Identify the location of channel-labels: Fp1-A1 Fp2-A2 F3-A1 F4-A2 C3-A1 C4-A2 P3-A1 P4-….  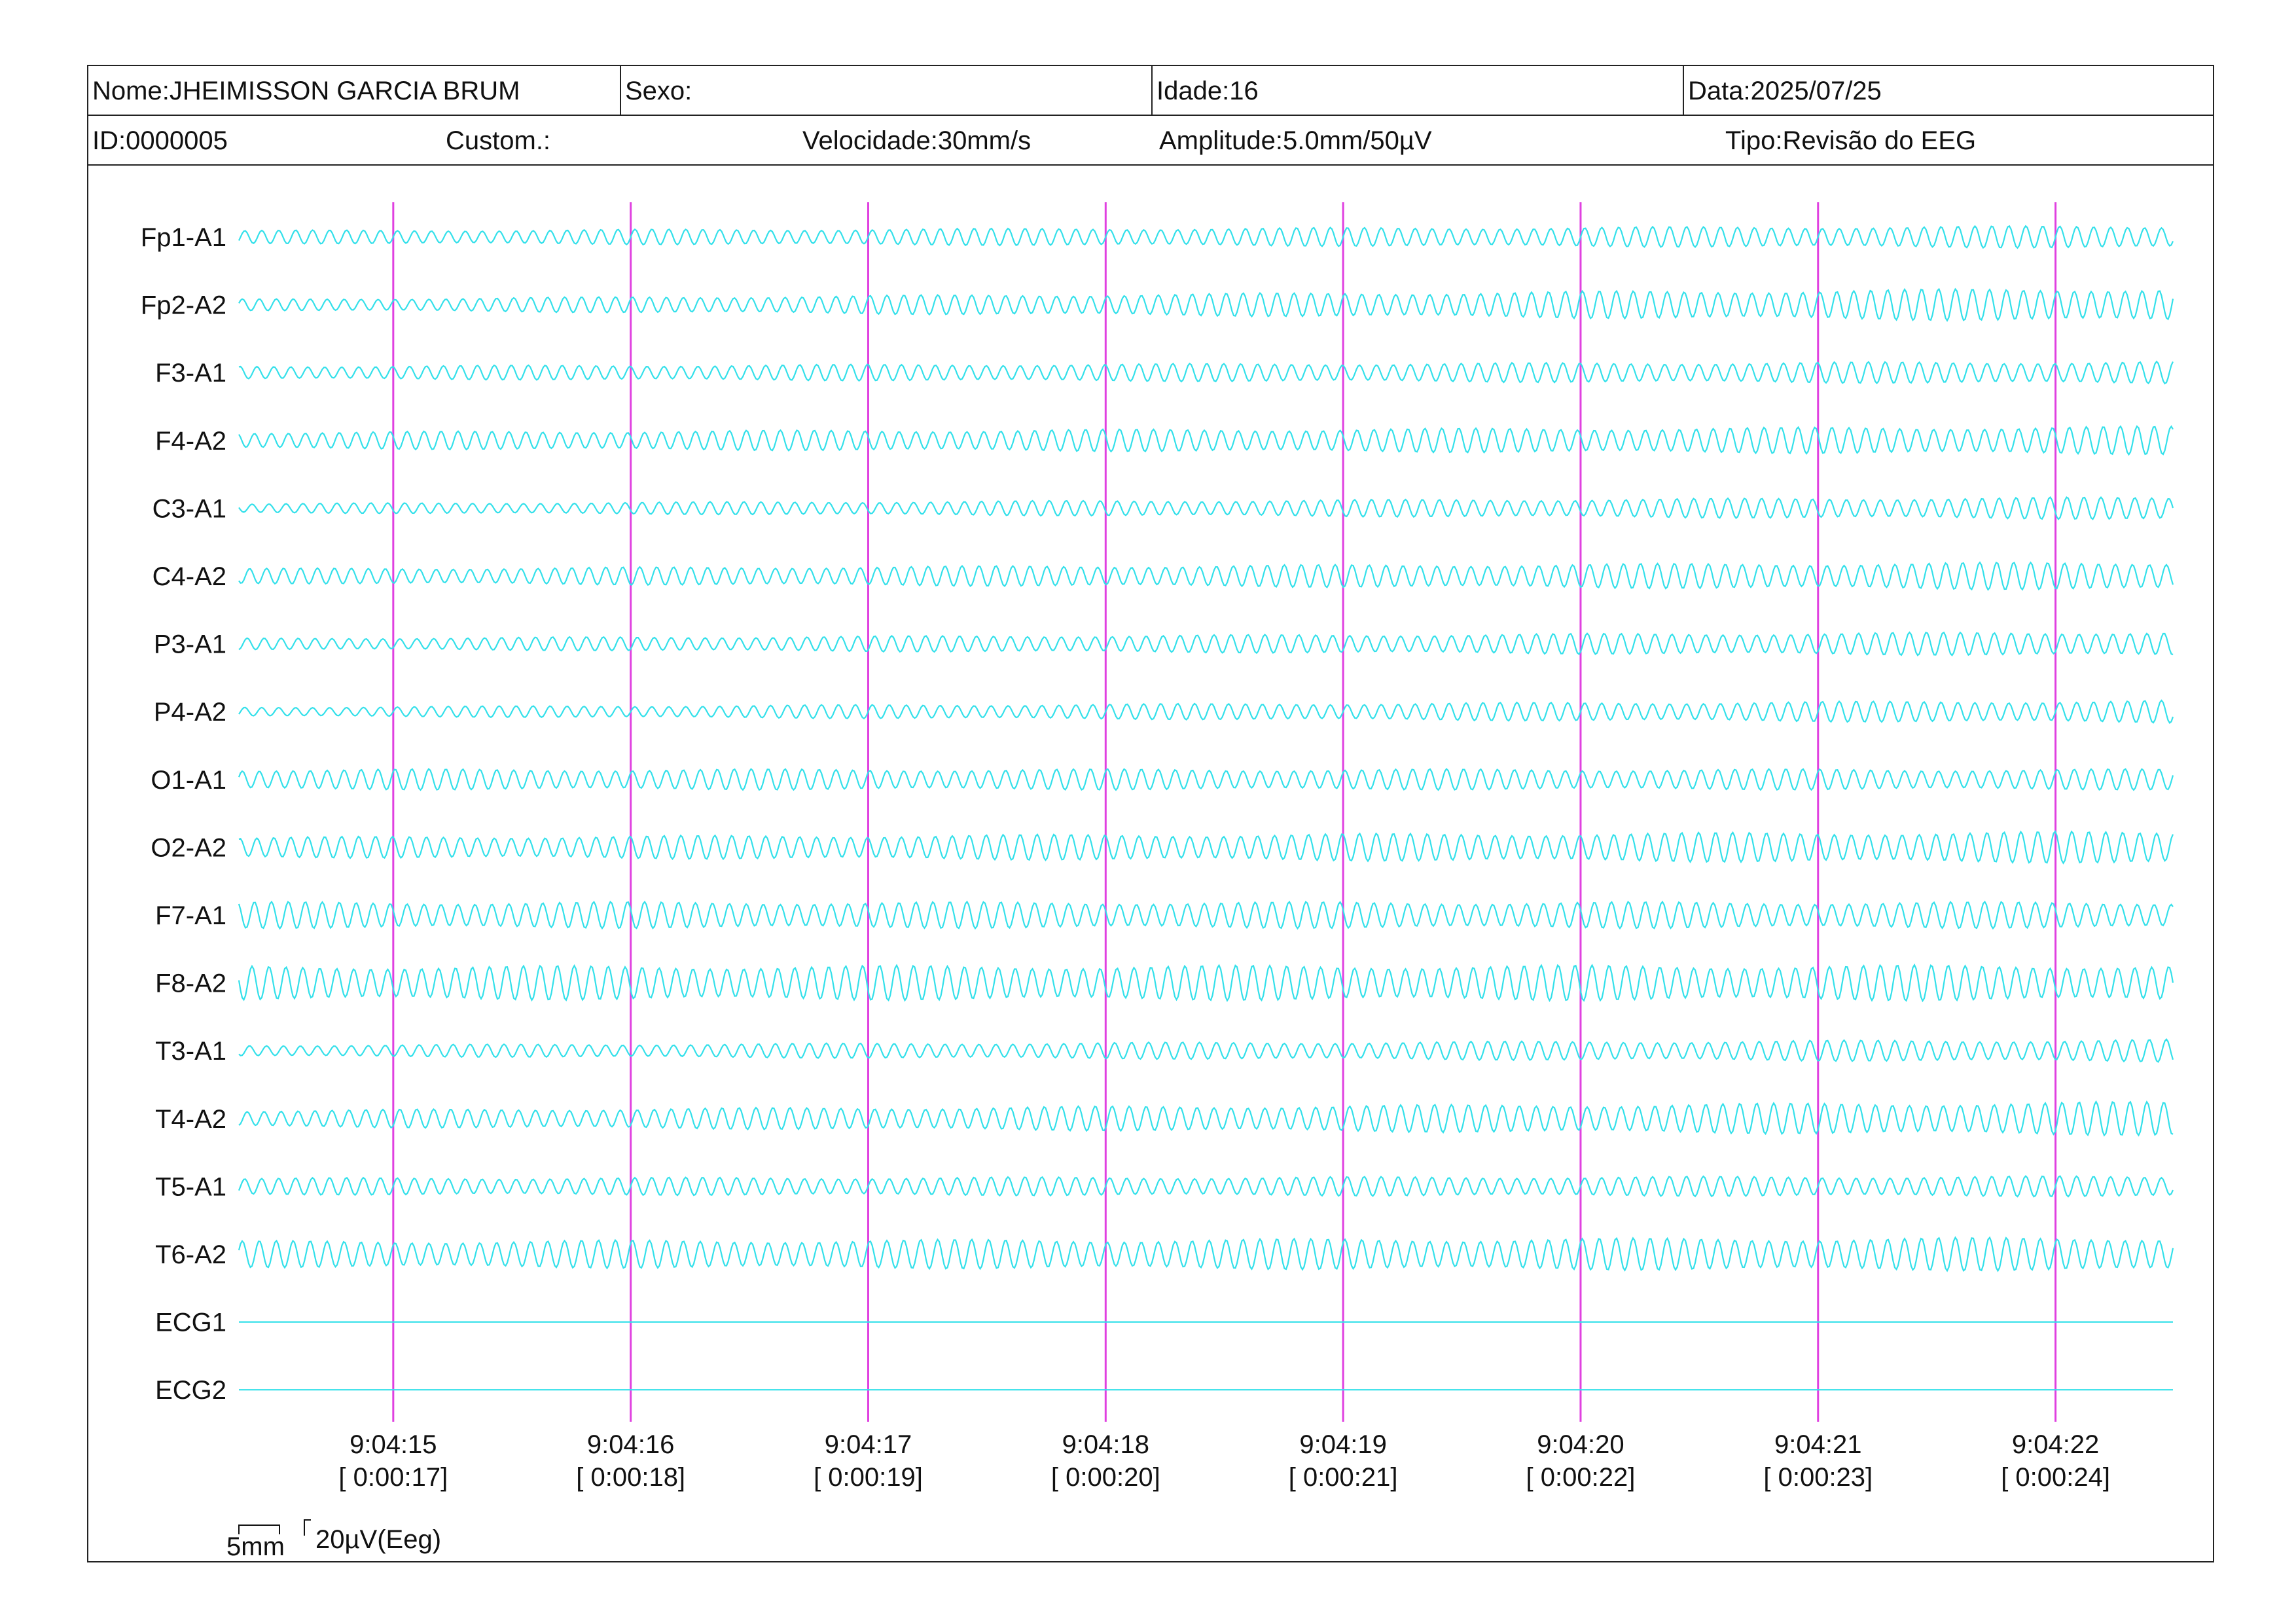
(183, 814).